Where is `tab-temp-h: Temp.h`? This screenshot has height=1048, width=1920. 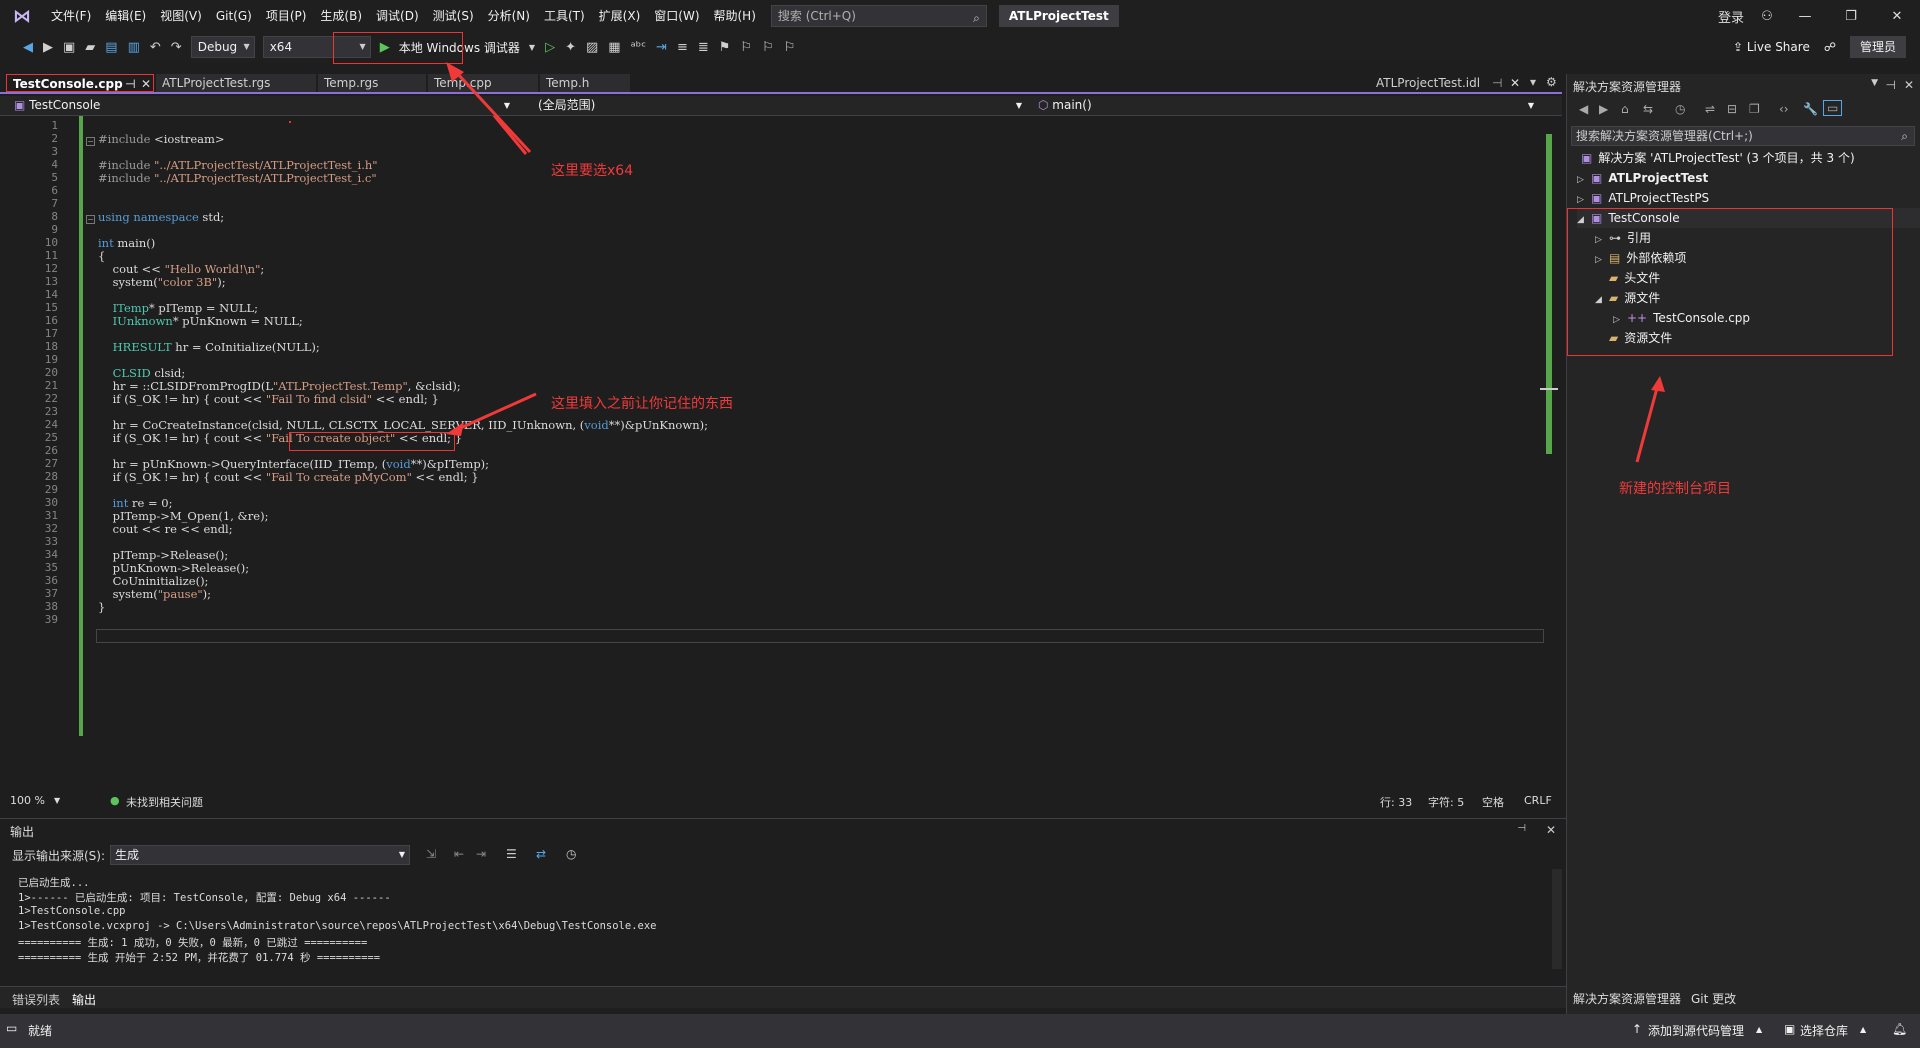 tab-temp-h: Temp.h is located at coordinates (585, 83).